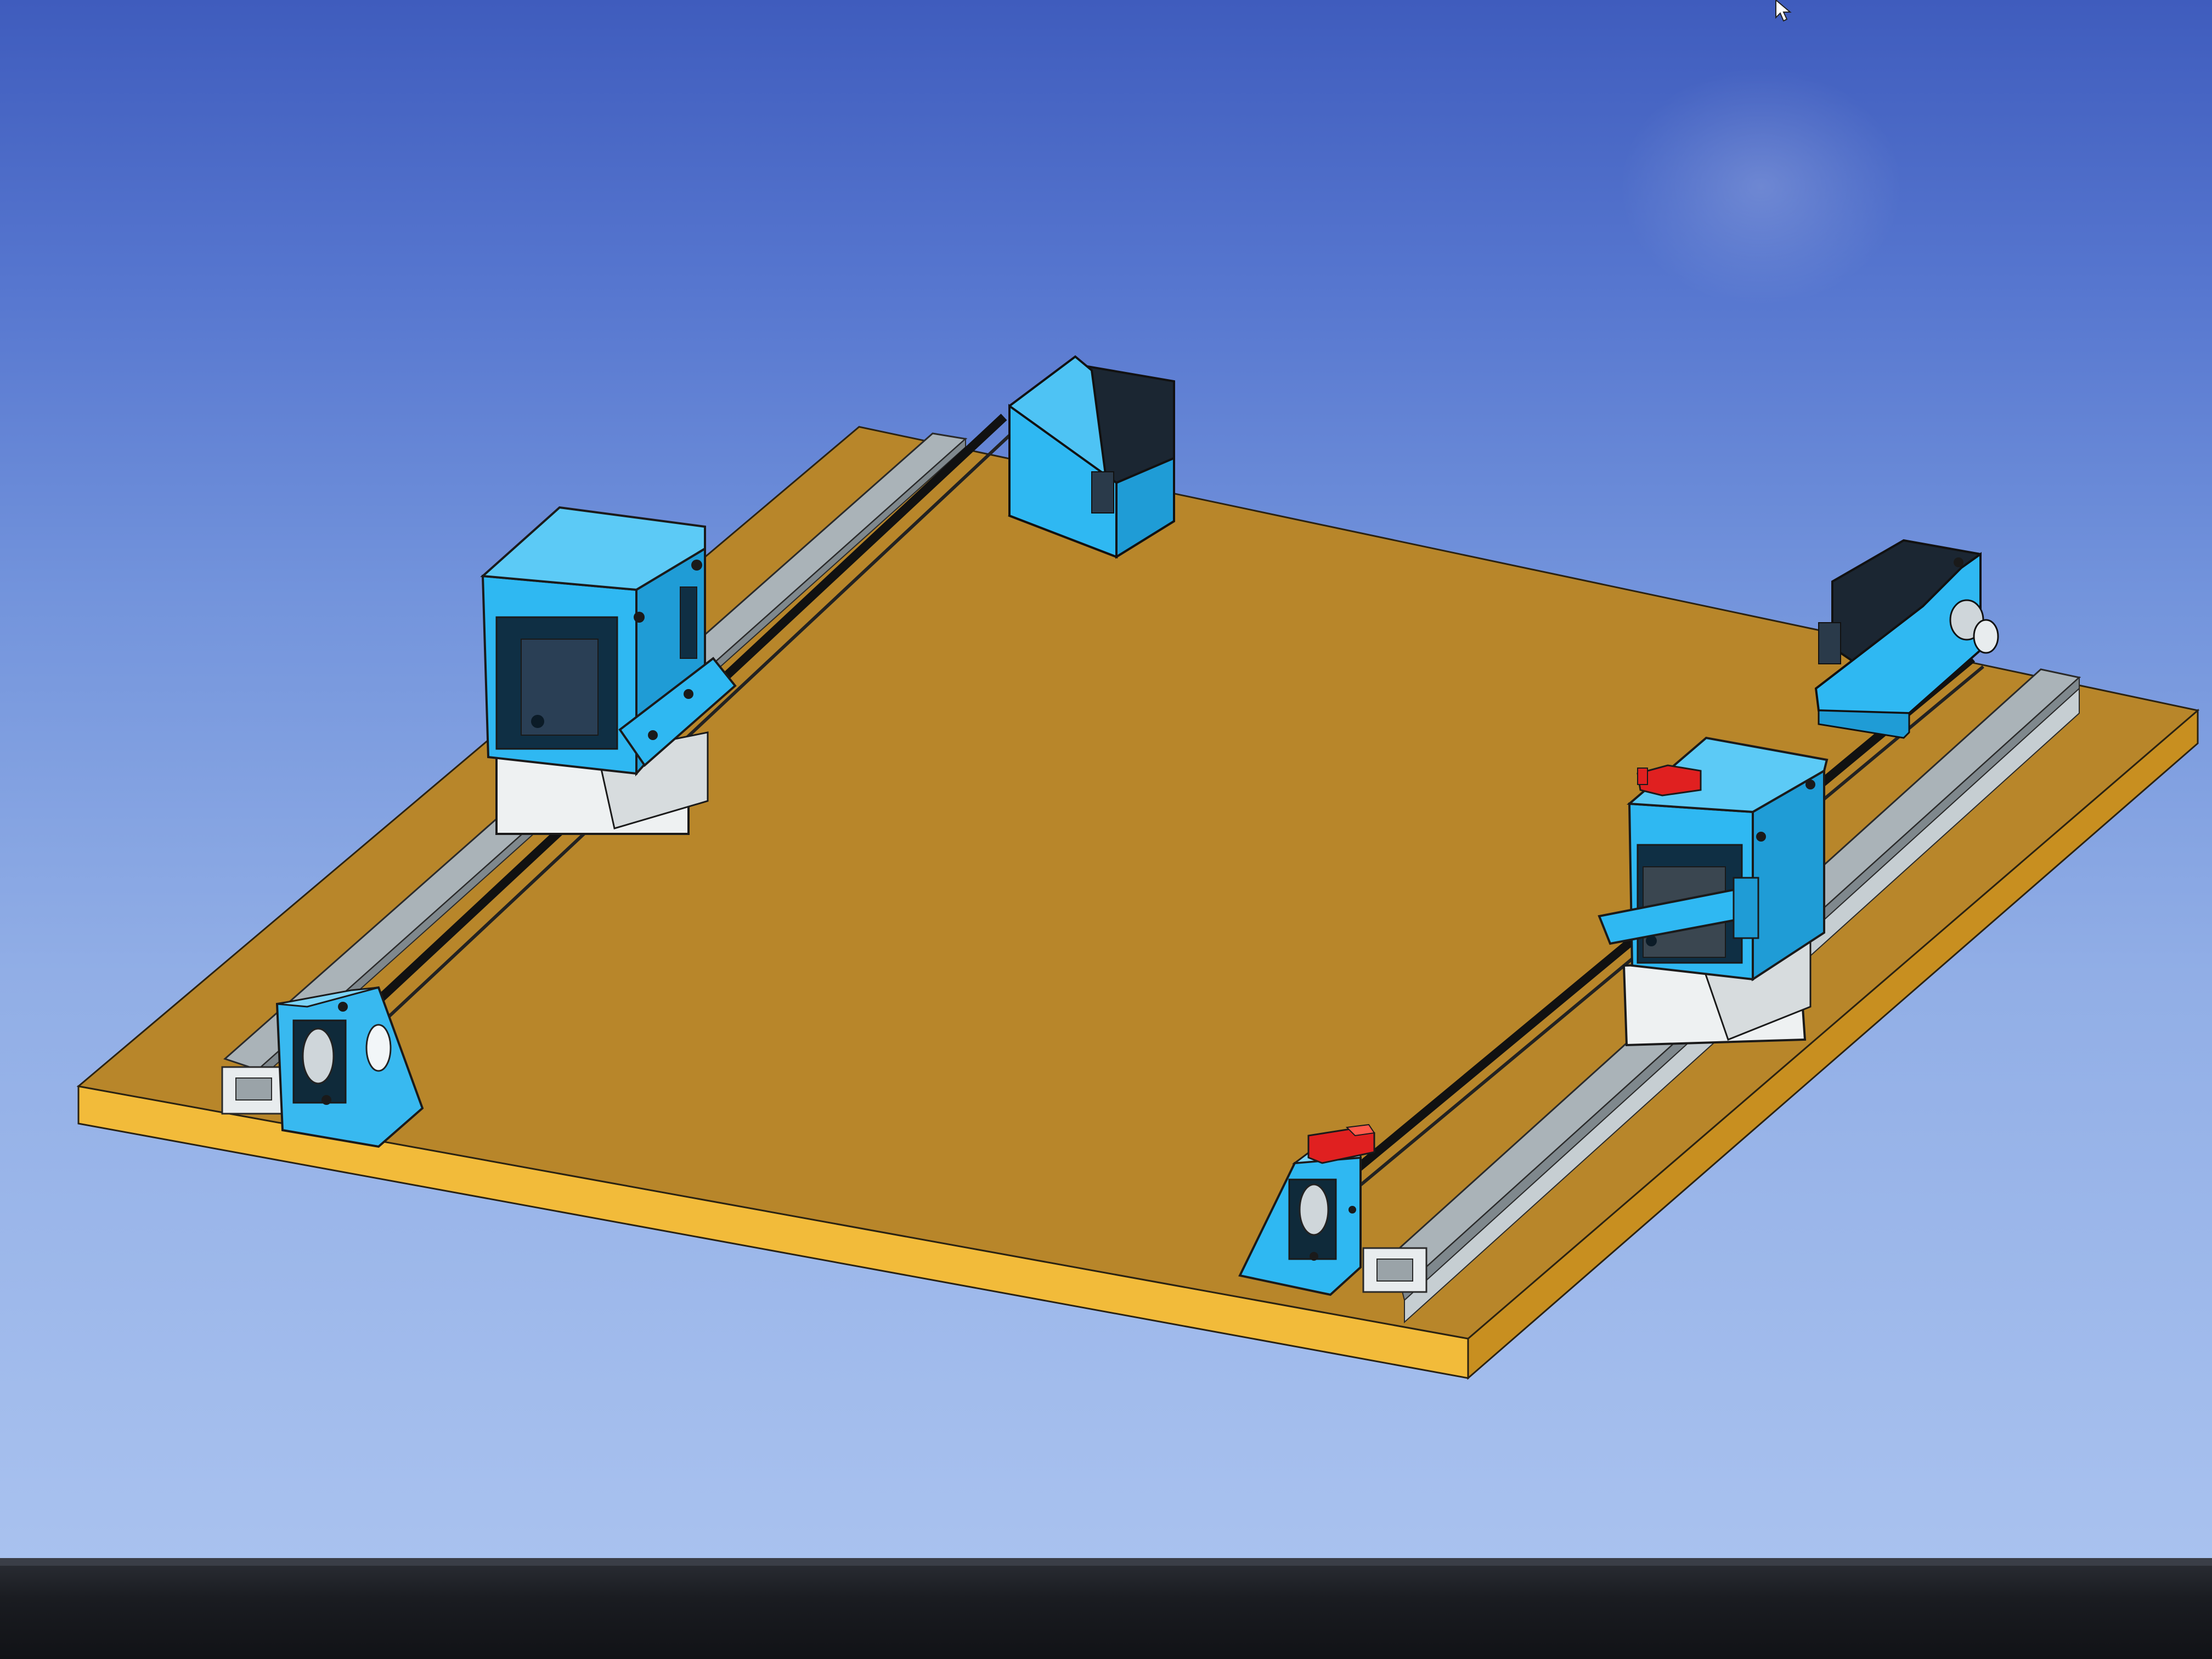 The height and width of the screenshot is (1659, 2212). What do you see at coordinates (1394, 1270) in the screenshot?
I see `right-rail-end-profile` at bounding box center [1394, 1270].